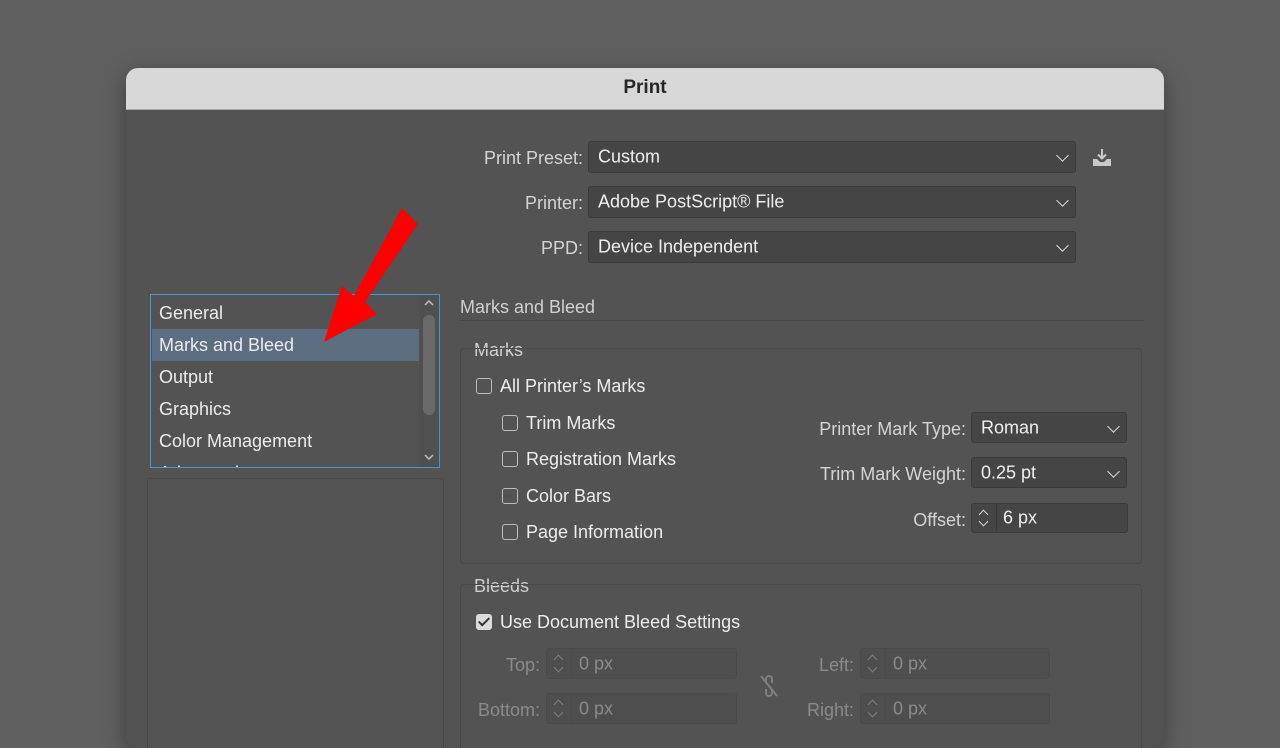  What do you see at coordinates (984, 518) in the screenshot?
I see `offset-stepper-arrows` at bounding box center [984, 518].